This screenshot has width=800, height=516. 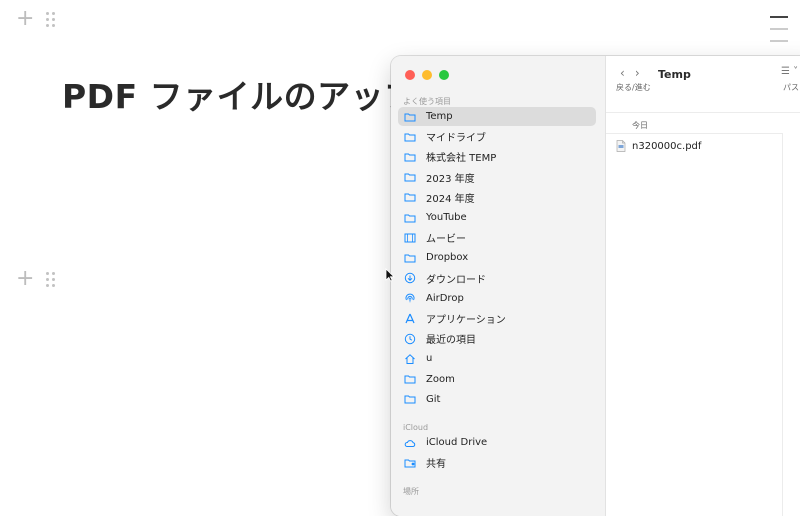 I want to click on sidebar-item-label: Git, so click(x=433, y=399).